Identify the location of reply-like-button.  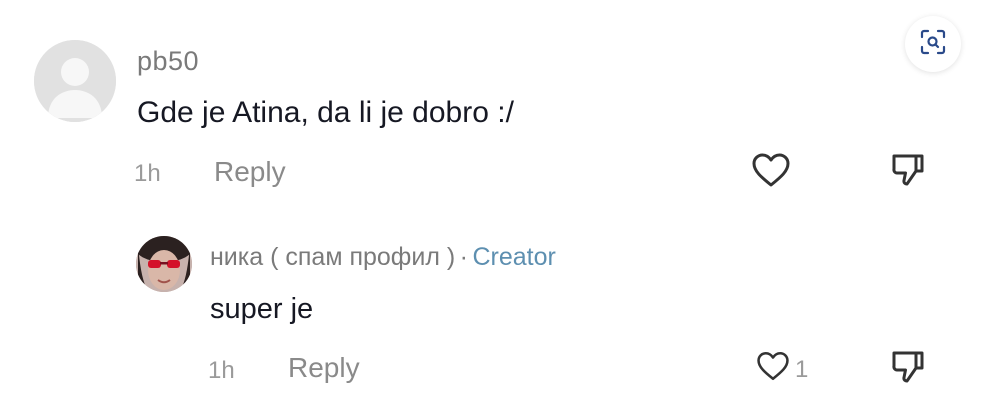
(773, 368).